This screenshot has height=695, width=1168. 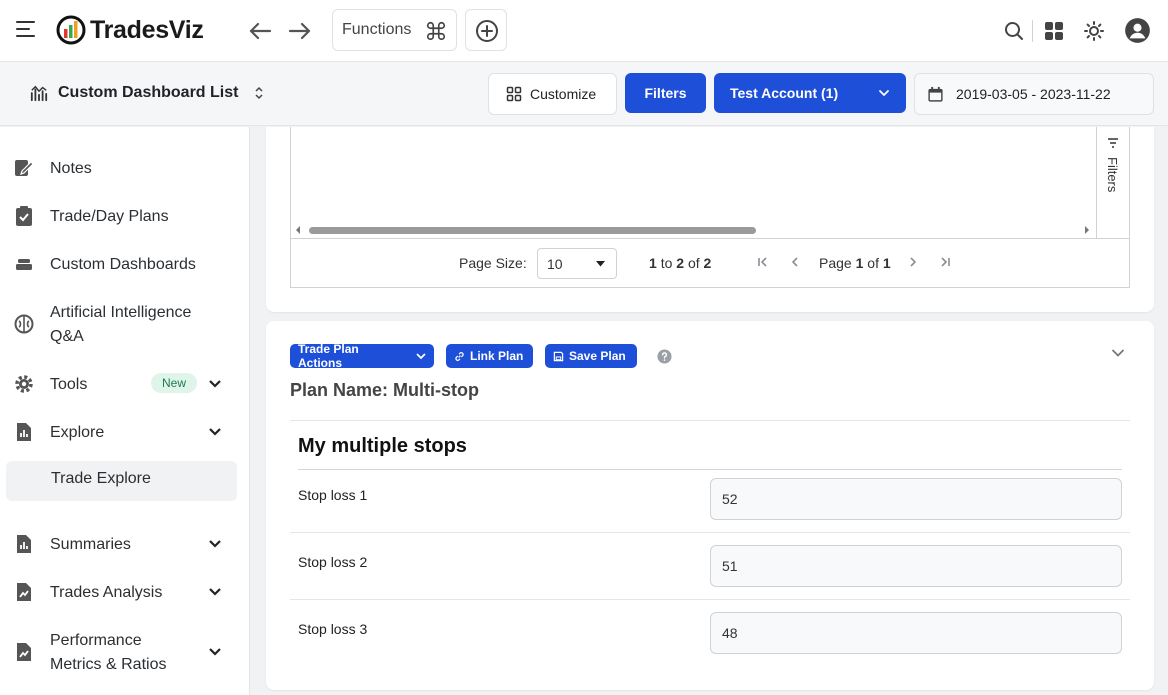 I want to click on page-size-value: 10, so click(x=555, y=264).